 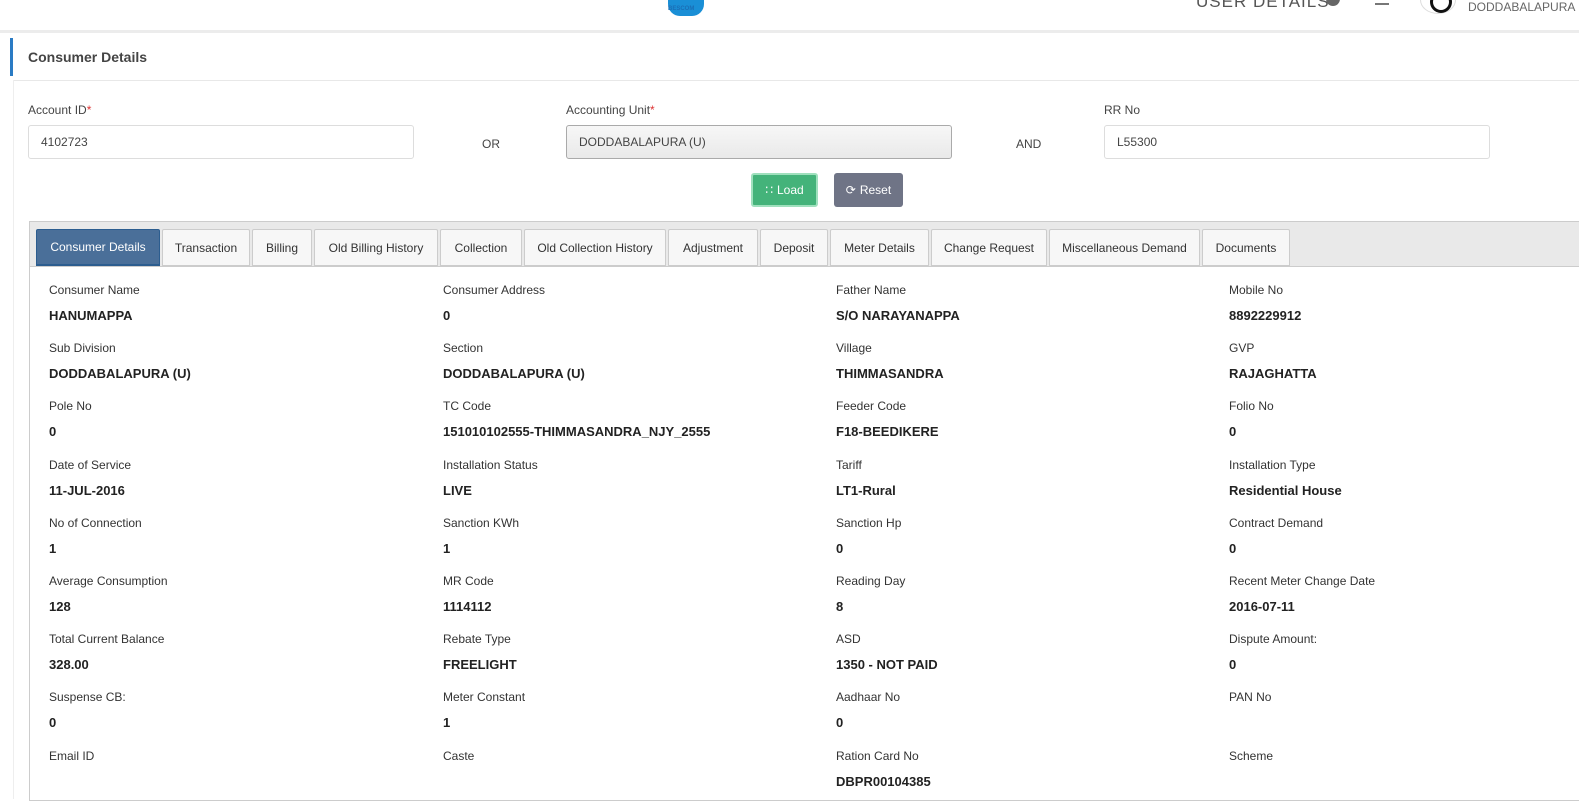 I want to click on accounting-unit-label: Accounting Unit*, so click(x=610, y=110).